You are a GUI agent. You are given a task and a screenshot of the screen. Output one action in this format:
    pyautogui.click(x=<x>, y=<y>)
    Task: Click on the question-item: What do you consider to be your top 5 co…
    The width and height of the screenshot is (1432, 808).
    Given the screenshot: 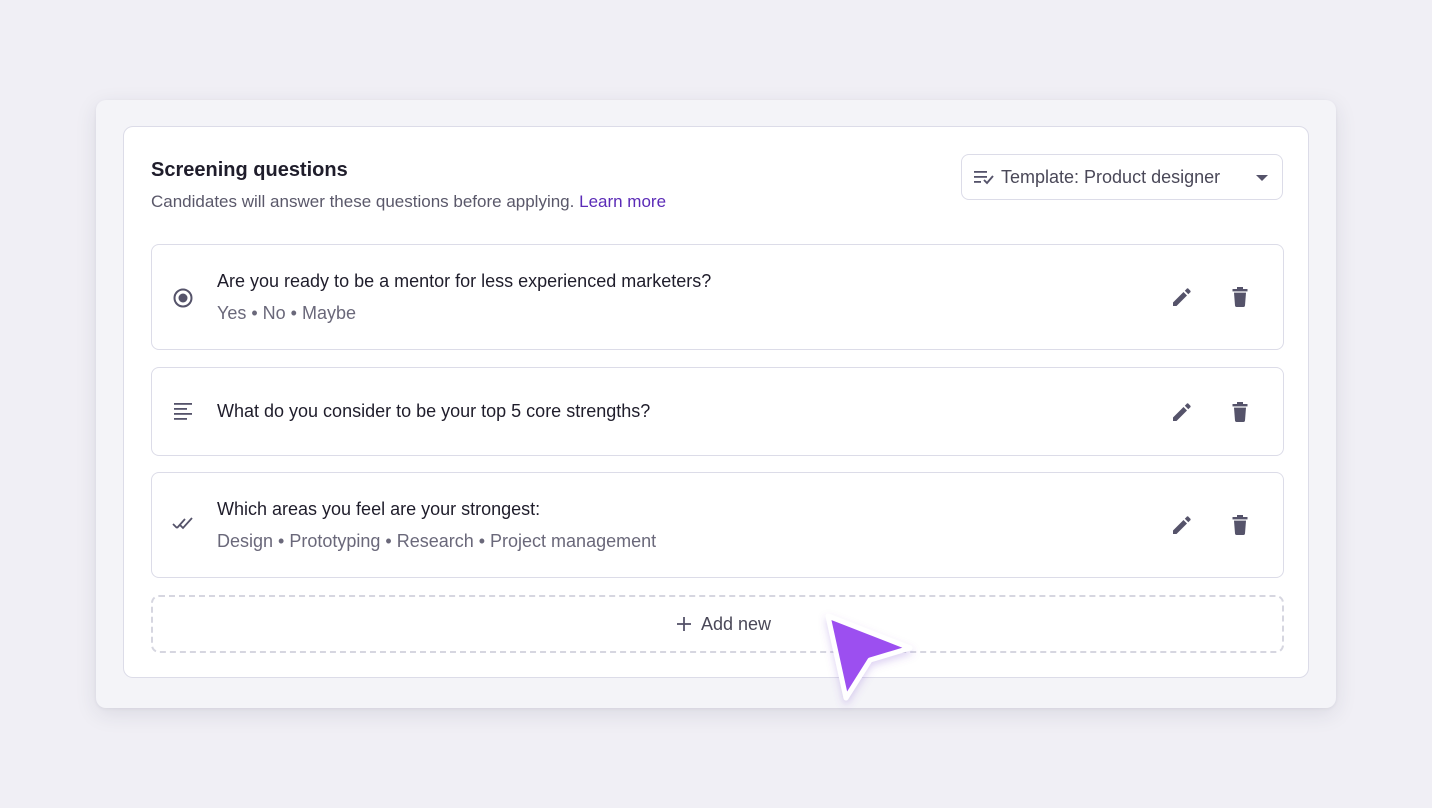 What is the action you would take?
    pyautogui.click(x=717, y=411)
    